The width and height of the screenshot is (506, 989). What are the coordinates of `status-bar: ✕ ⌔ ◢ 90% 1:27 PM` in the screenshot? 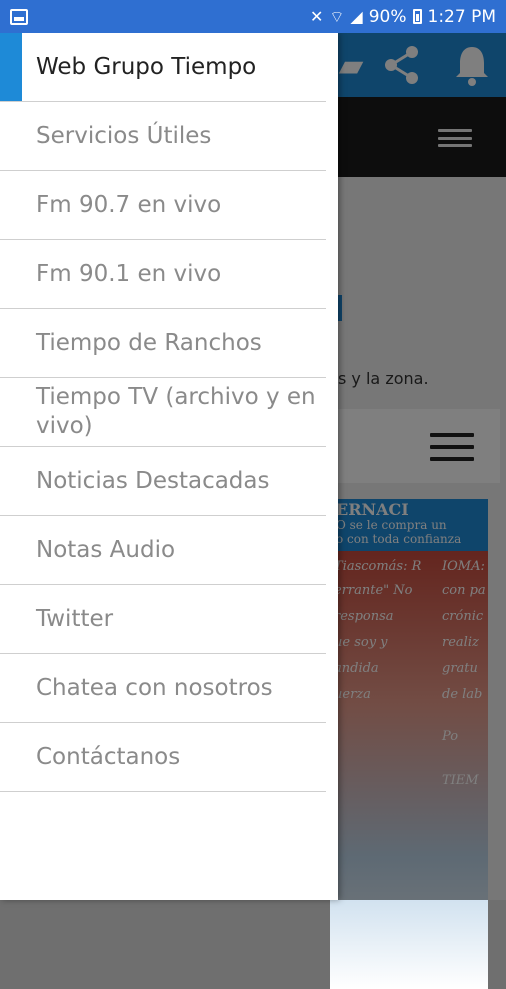 It's located at (253, 16).